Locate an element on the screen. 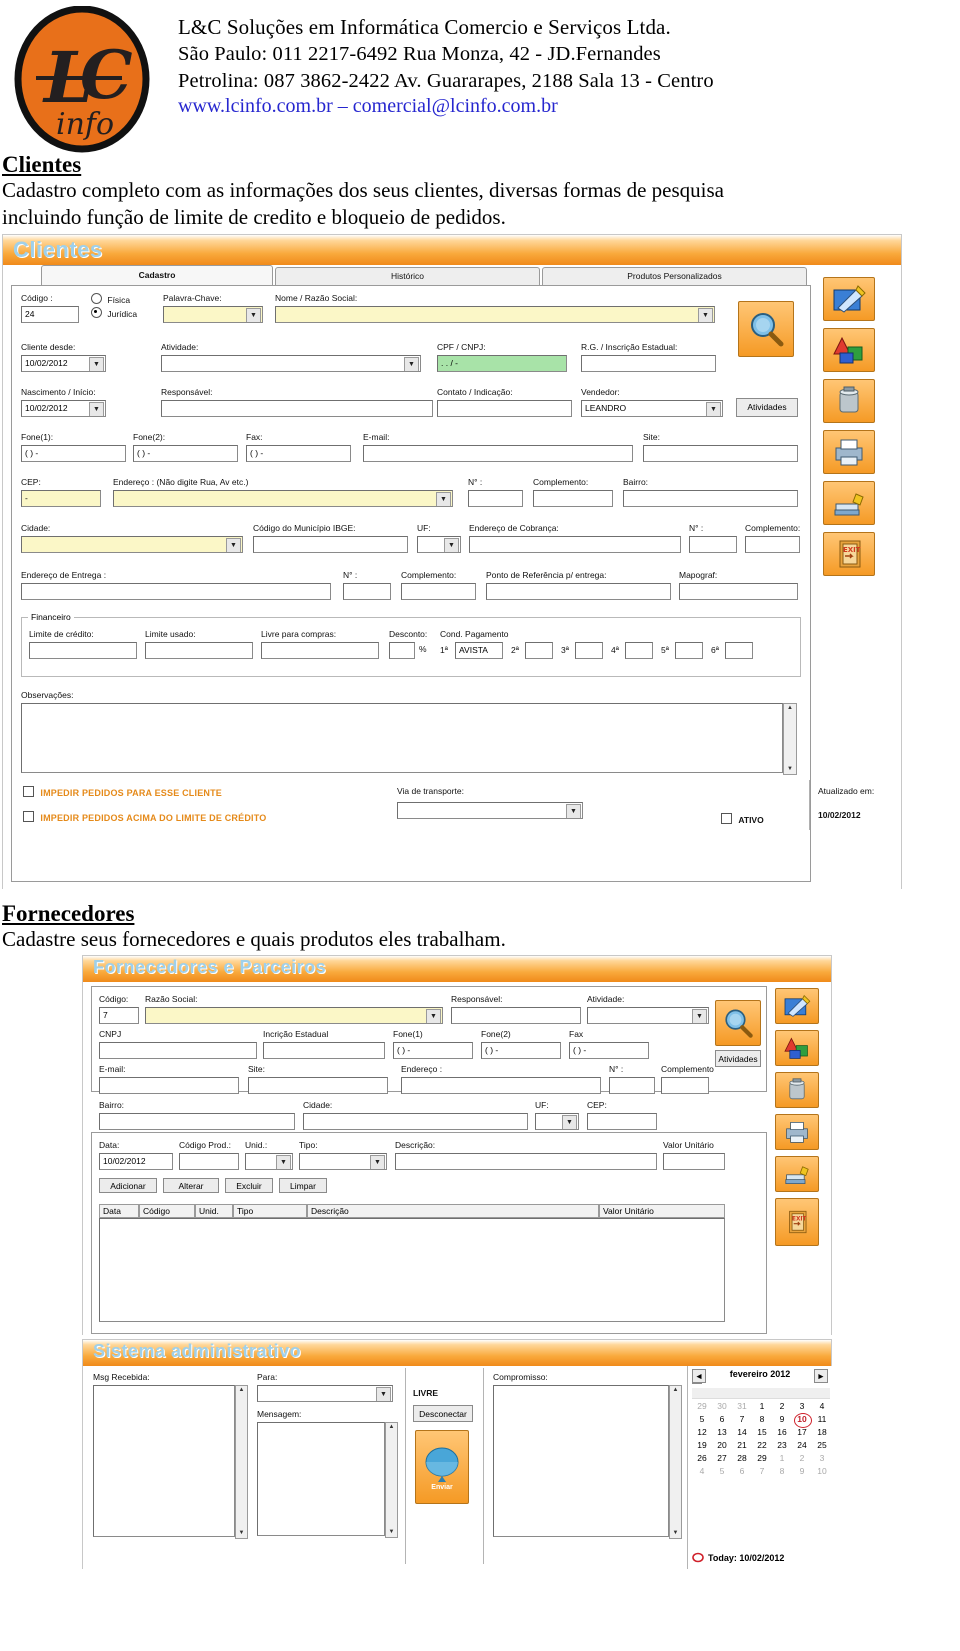 The height and width of the screenshot is (1651, 960). calendar-day-cell: 20 is located at coordinates (722, 1445).